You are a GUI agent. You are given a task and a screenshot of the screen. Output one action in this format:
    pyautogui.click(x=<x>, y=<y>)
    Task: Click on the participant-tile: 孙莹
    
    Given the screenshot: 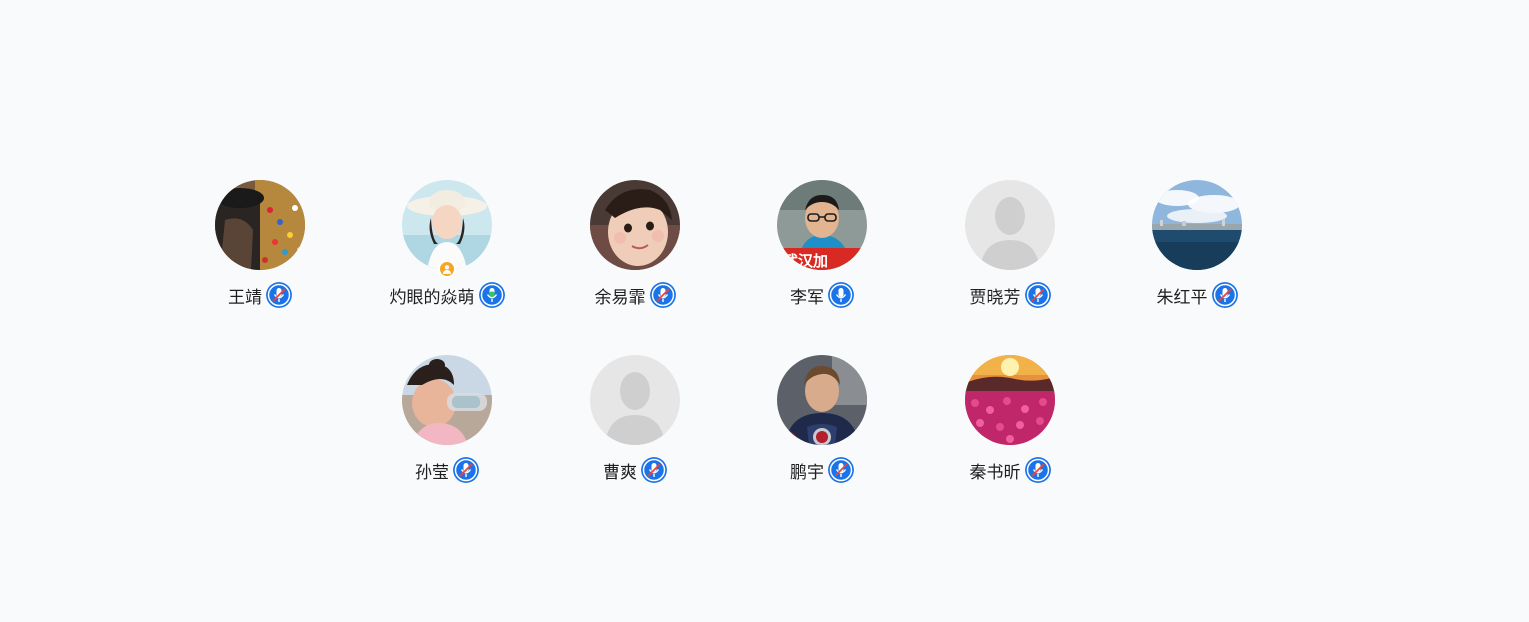 What is the action you would take?
    pyautogui.click(x=447, y=420)
    